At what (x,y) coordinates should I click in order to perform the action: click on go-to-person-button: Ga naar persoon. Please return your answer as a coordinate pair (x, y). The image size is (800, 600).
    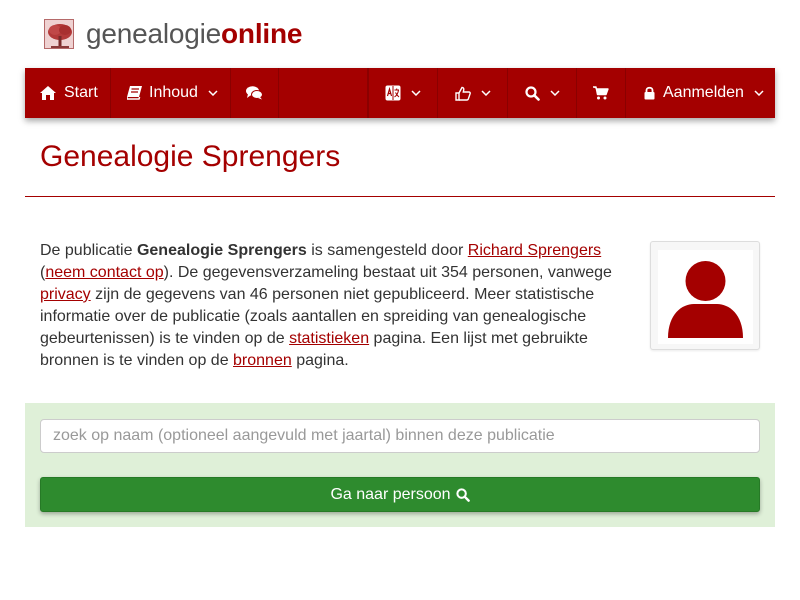
    Looking at the image, I should click on (400, 494).